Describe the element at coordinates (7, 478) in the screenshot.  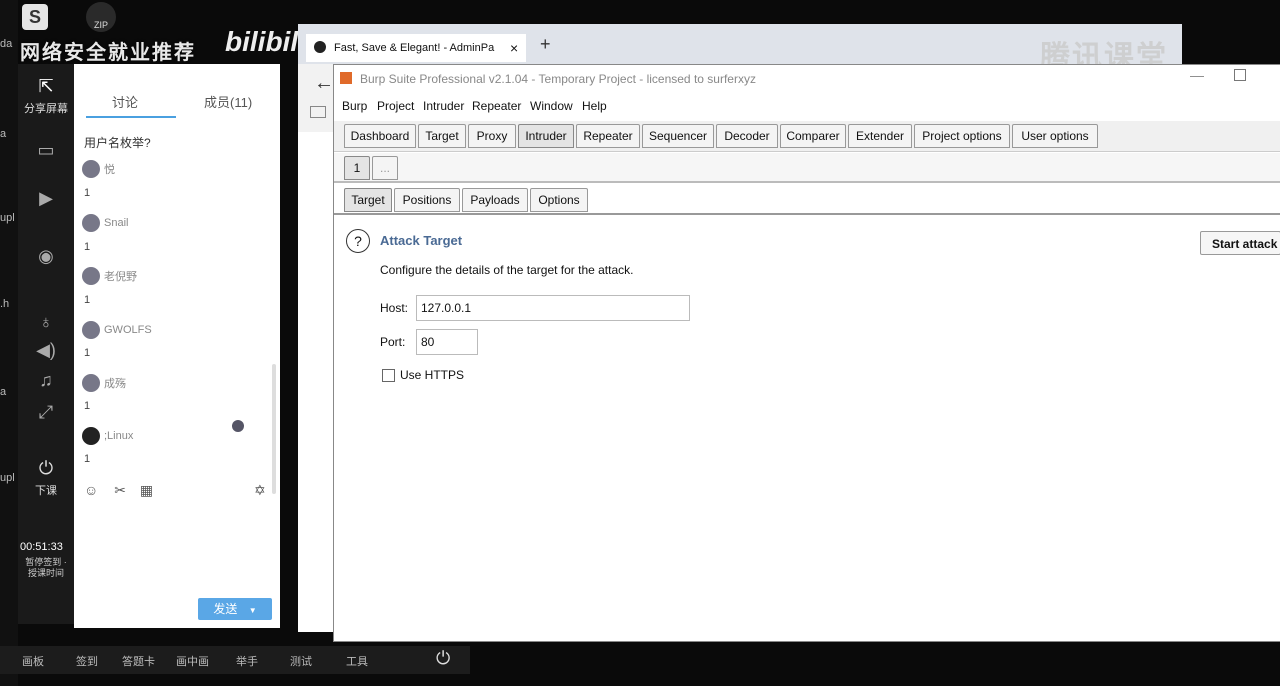
I see `desktop-label: upl` at that location.